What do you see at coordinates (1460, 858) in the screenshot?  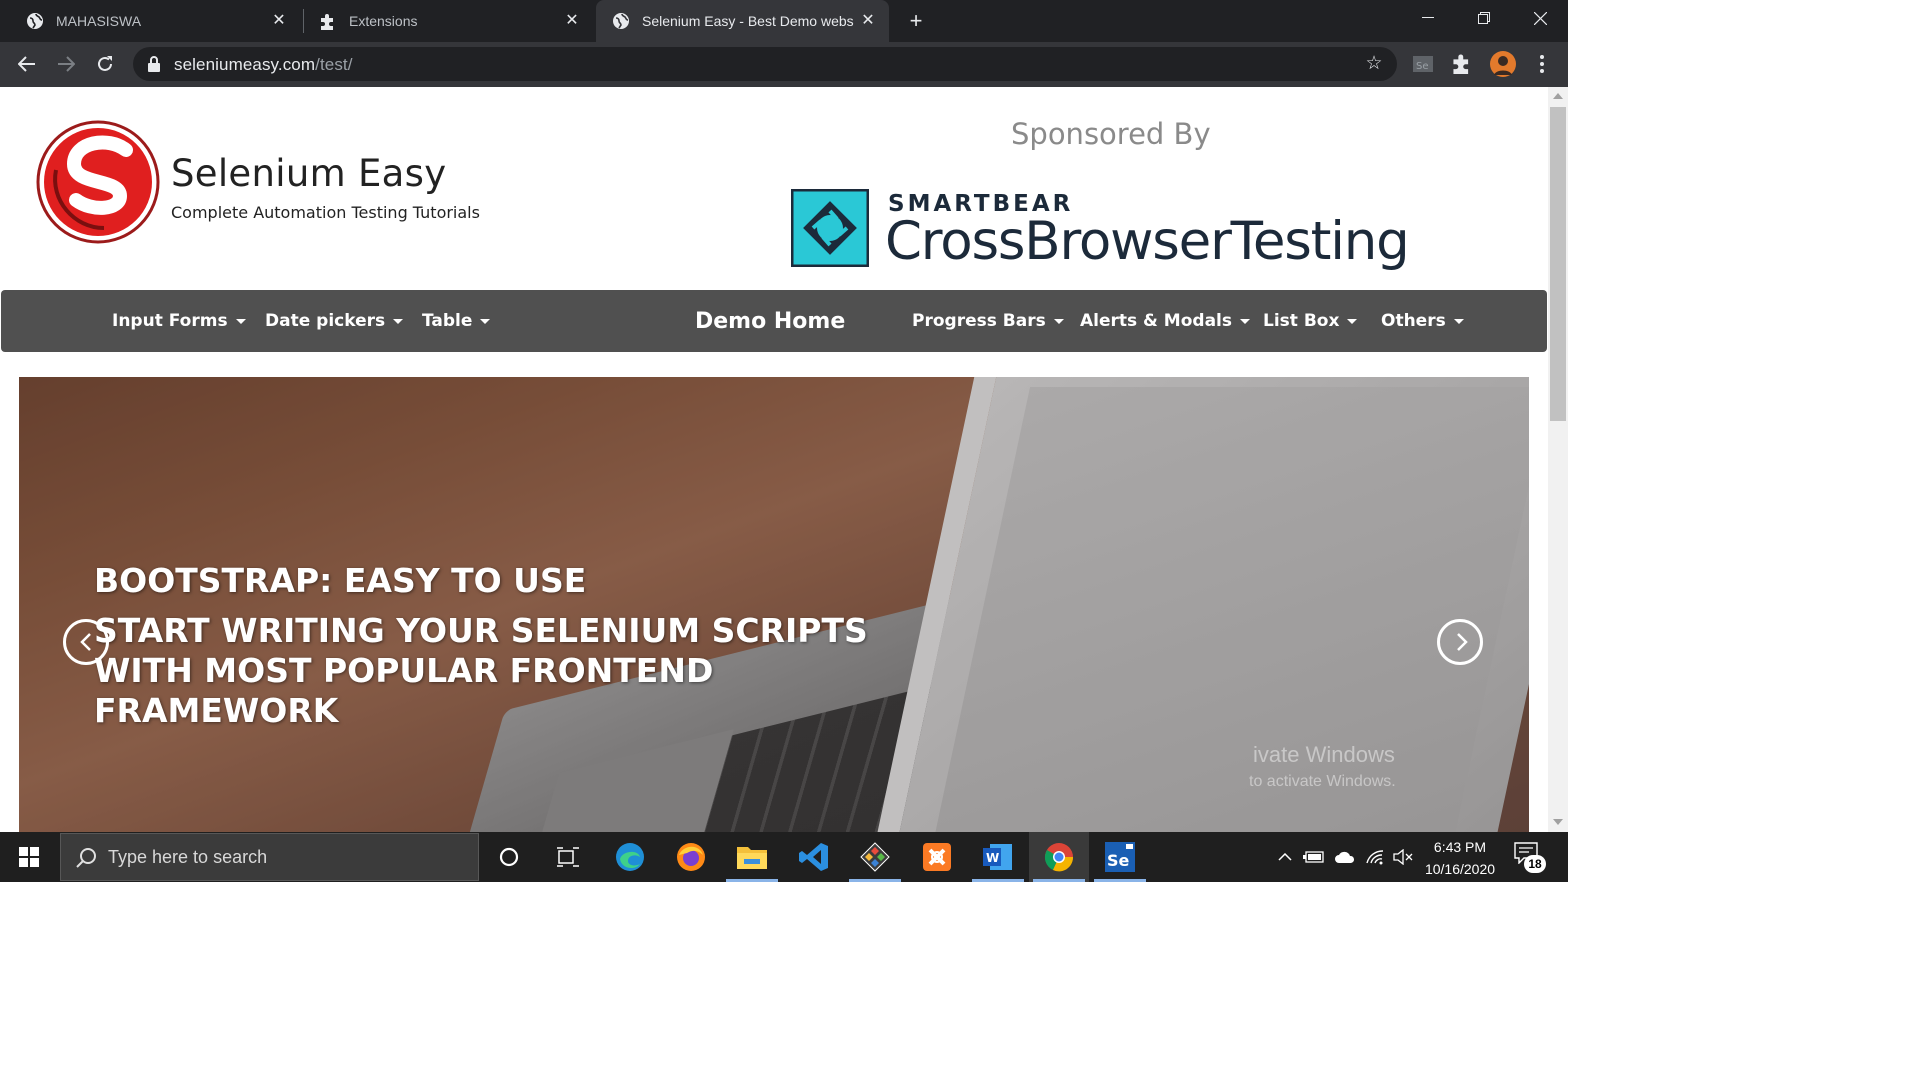 I see `system-clock: 6:43 PM 10/16/2020` at bounding box center [1460, 858].